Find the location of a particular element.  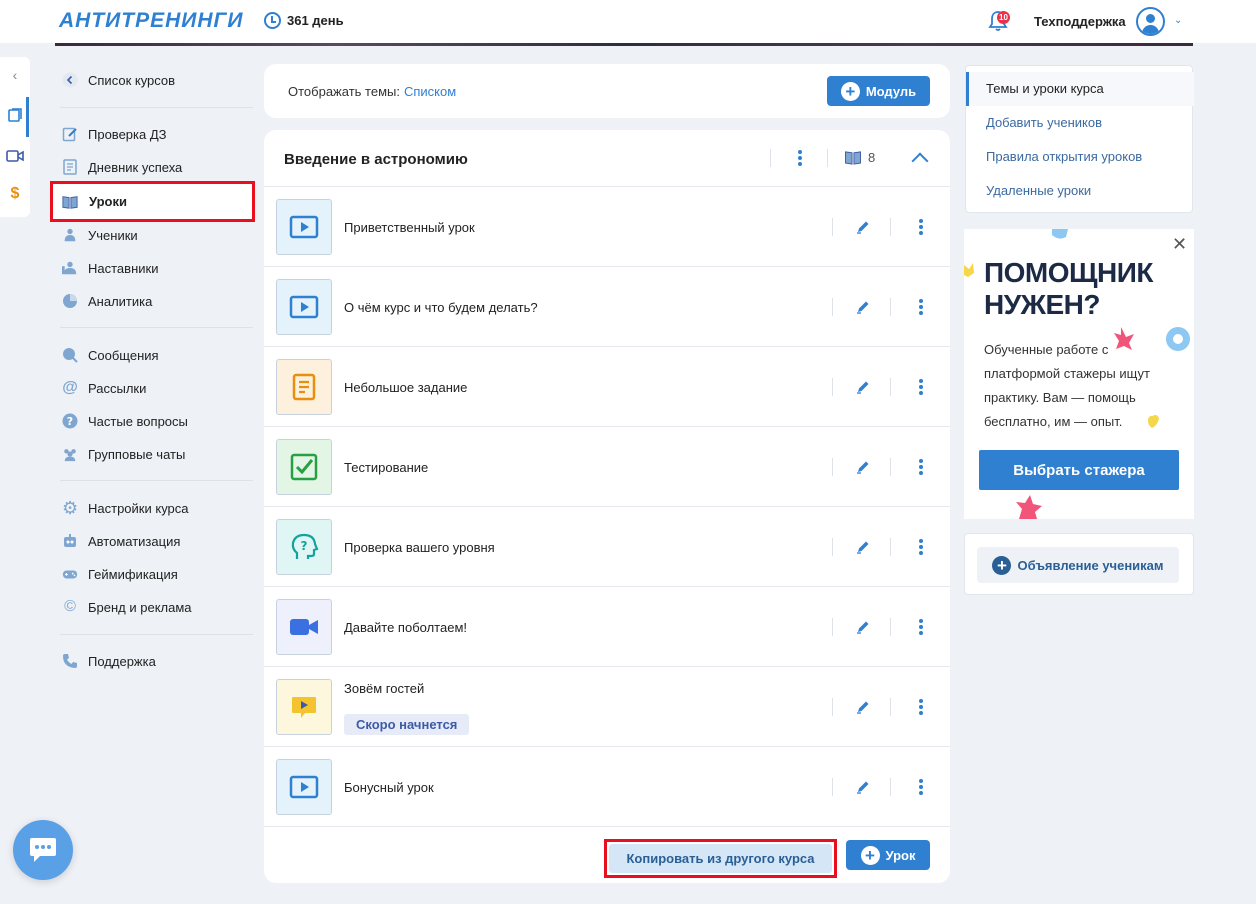

lesson-row: Давайте поболтаем! is located at coordinates (607, 627).